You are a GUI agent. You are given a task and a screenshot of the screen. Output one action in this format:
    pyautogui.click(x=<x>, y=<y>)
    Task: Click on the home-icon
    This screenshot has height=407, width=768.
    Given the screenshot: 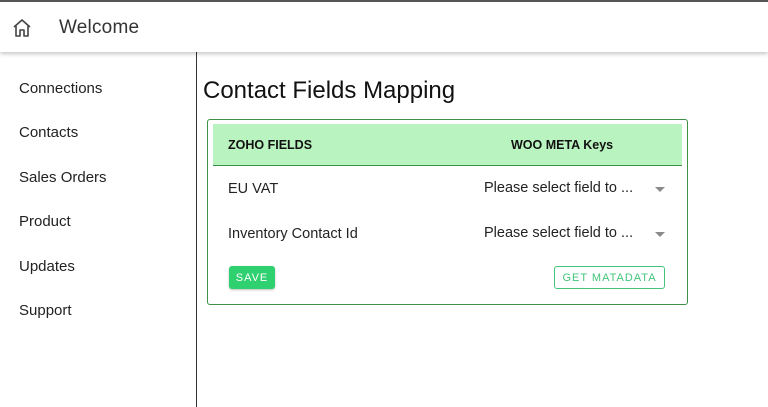 What is the action you would take?
    pyautogui.click(x=22, y=28)
    